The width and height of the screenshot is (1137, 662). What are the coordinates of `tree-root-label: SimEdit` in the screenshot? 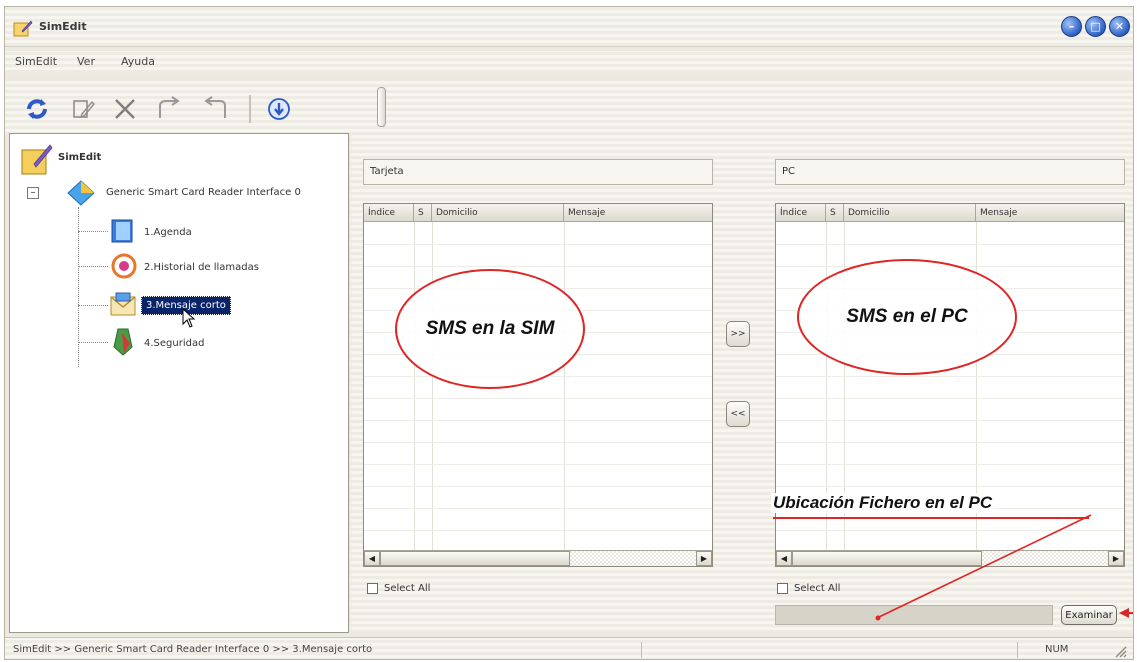 It's located at (79, 157).